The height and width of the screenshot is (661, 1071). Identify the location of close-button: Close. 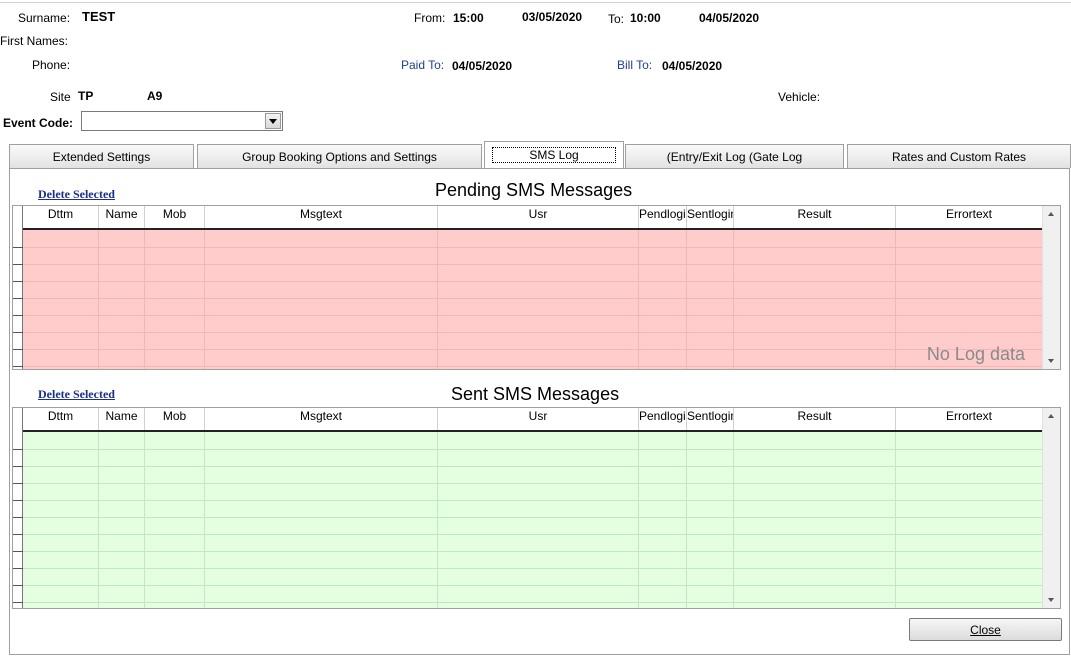
(985, 629).